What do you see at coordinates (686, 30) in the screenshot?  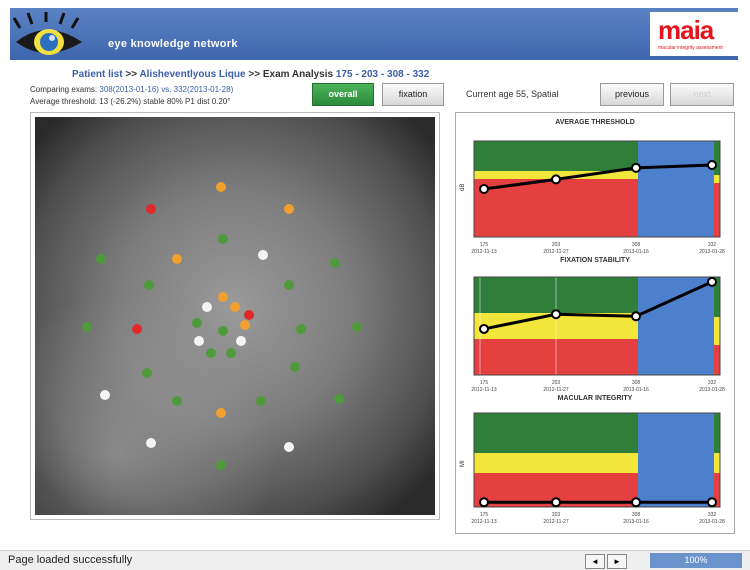 I see `brand-name: maia` at bounding box center [686, 30].